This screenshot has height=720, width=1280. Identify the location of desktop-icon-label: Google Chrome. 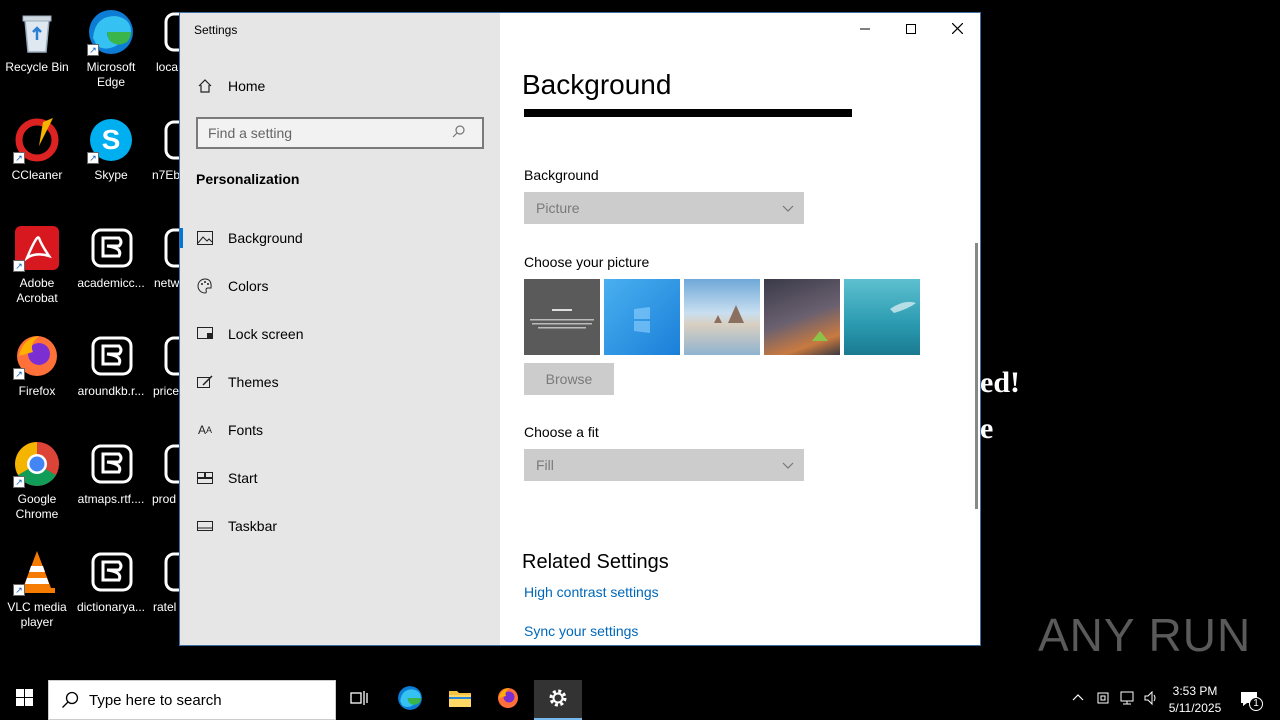
(37, 506).